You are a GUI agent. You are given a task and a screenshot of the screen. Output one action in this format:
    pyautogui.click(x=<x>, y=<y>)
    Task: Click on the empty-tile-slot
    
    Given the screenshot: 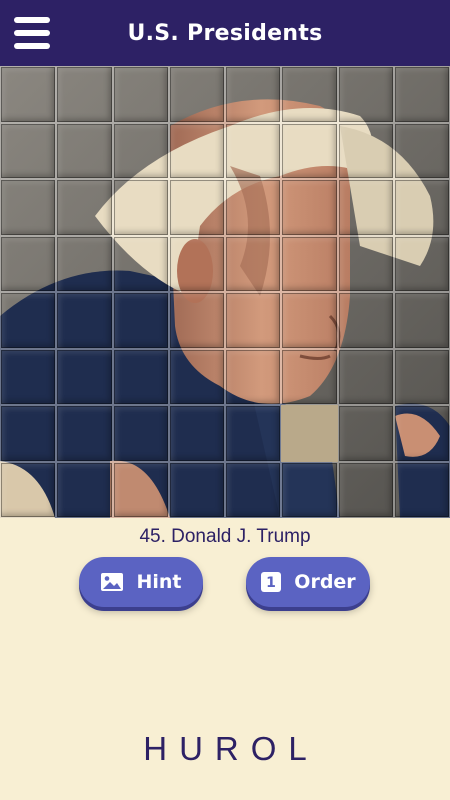 What is the action you would take?
    pyautogui.click(x=309, y=433)
    